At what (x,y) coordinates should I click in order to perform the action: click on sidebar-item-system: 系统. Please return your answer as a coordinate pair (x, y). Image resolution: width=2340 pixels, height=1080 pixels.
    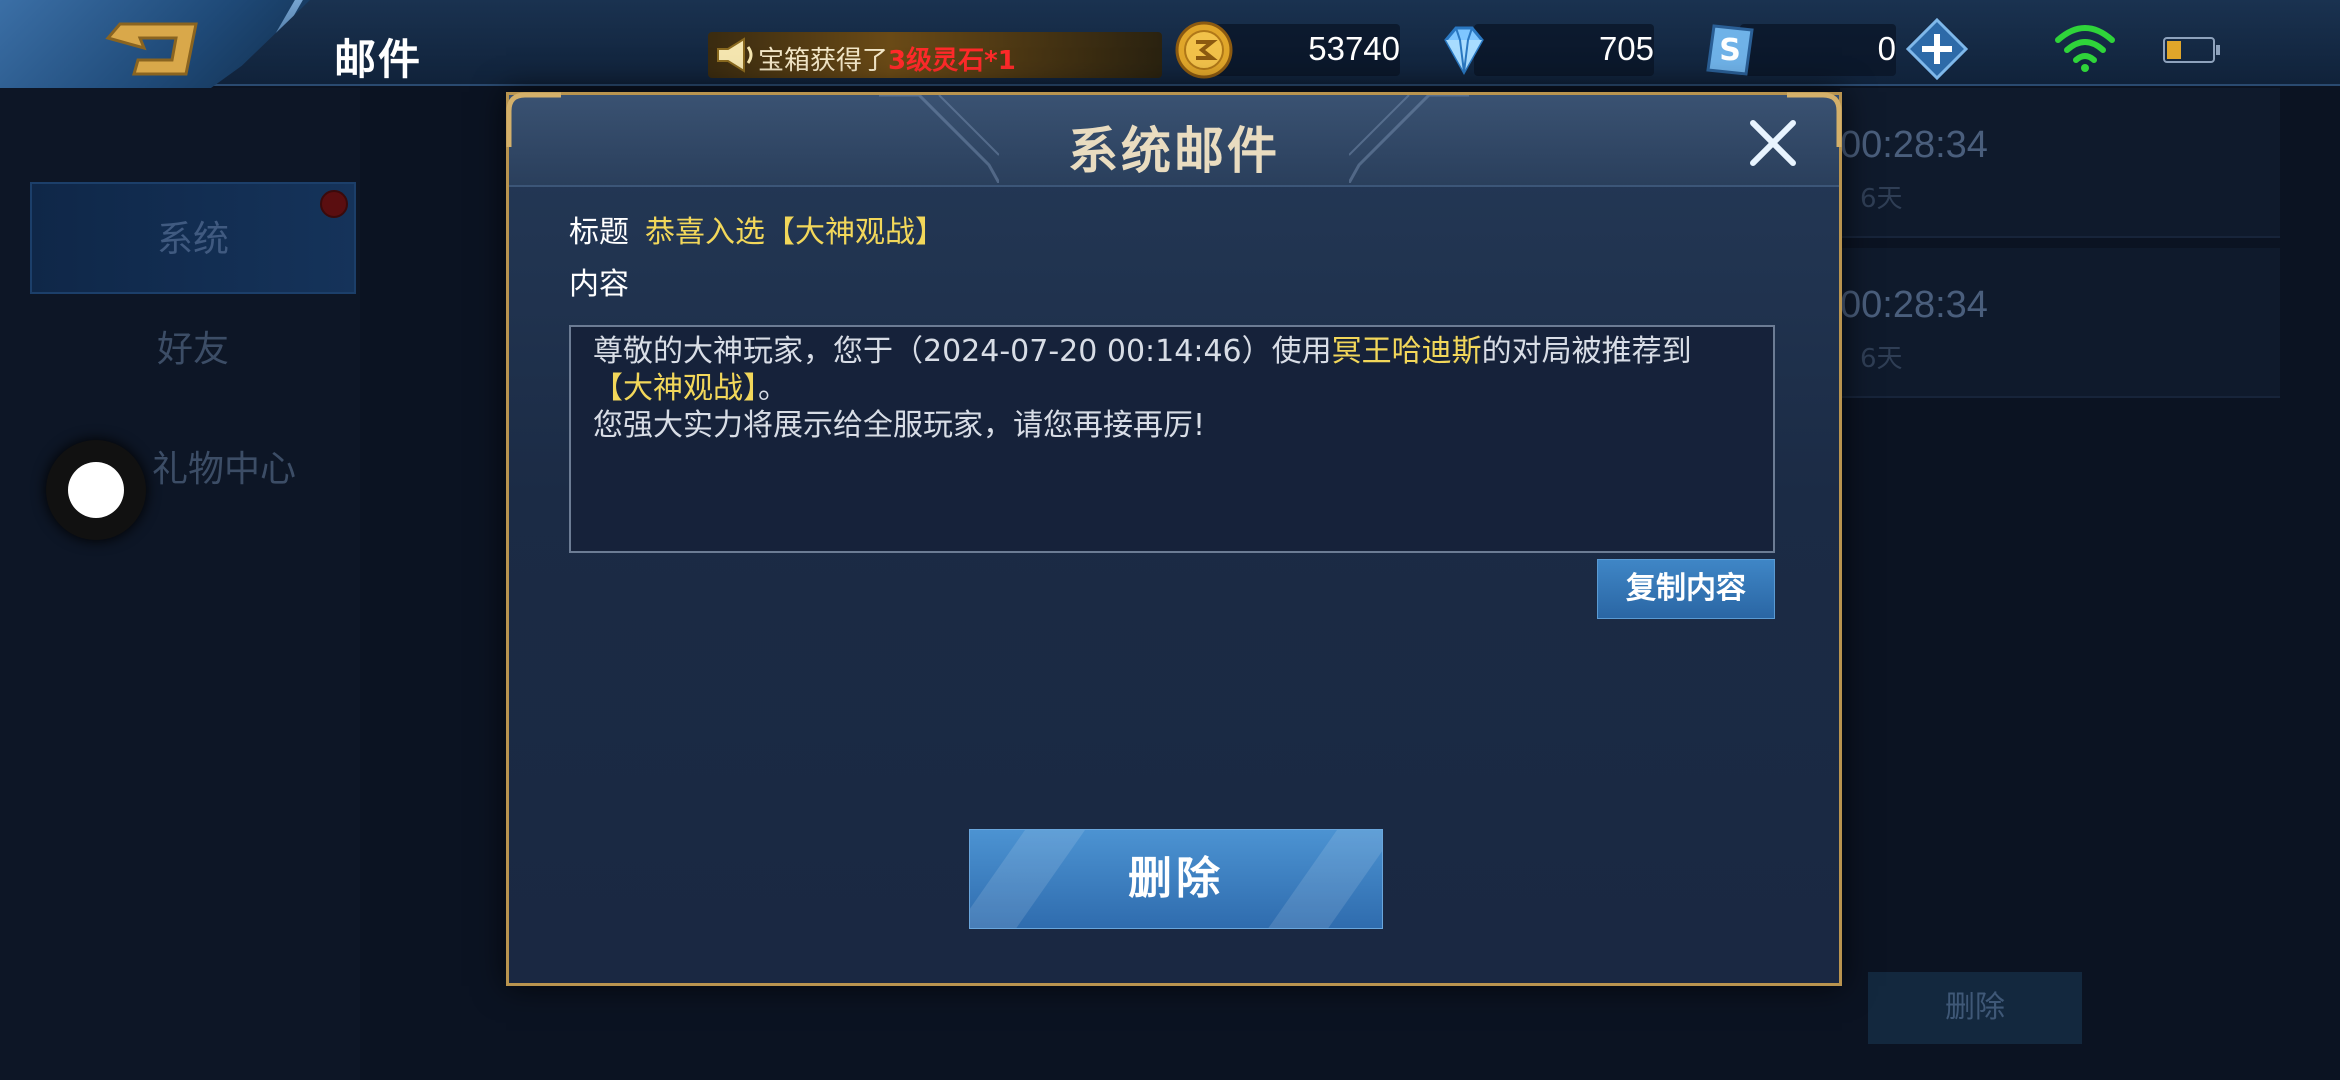
    Looking at the image, I should click on (193, 238).